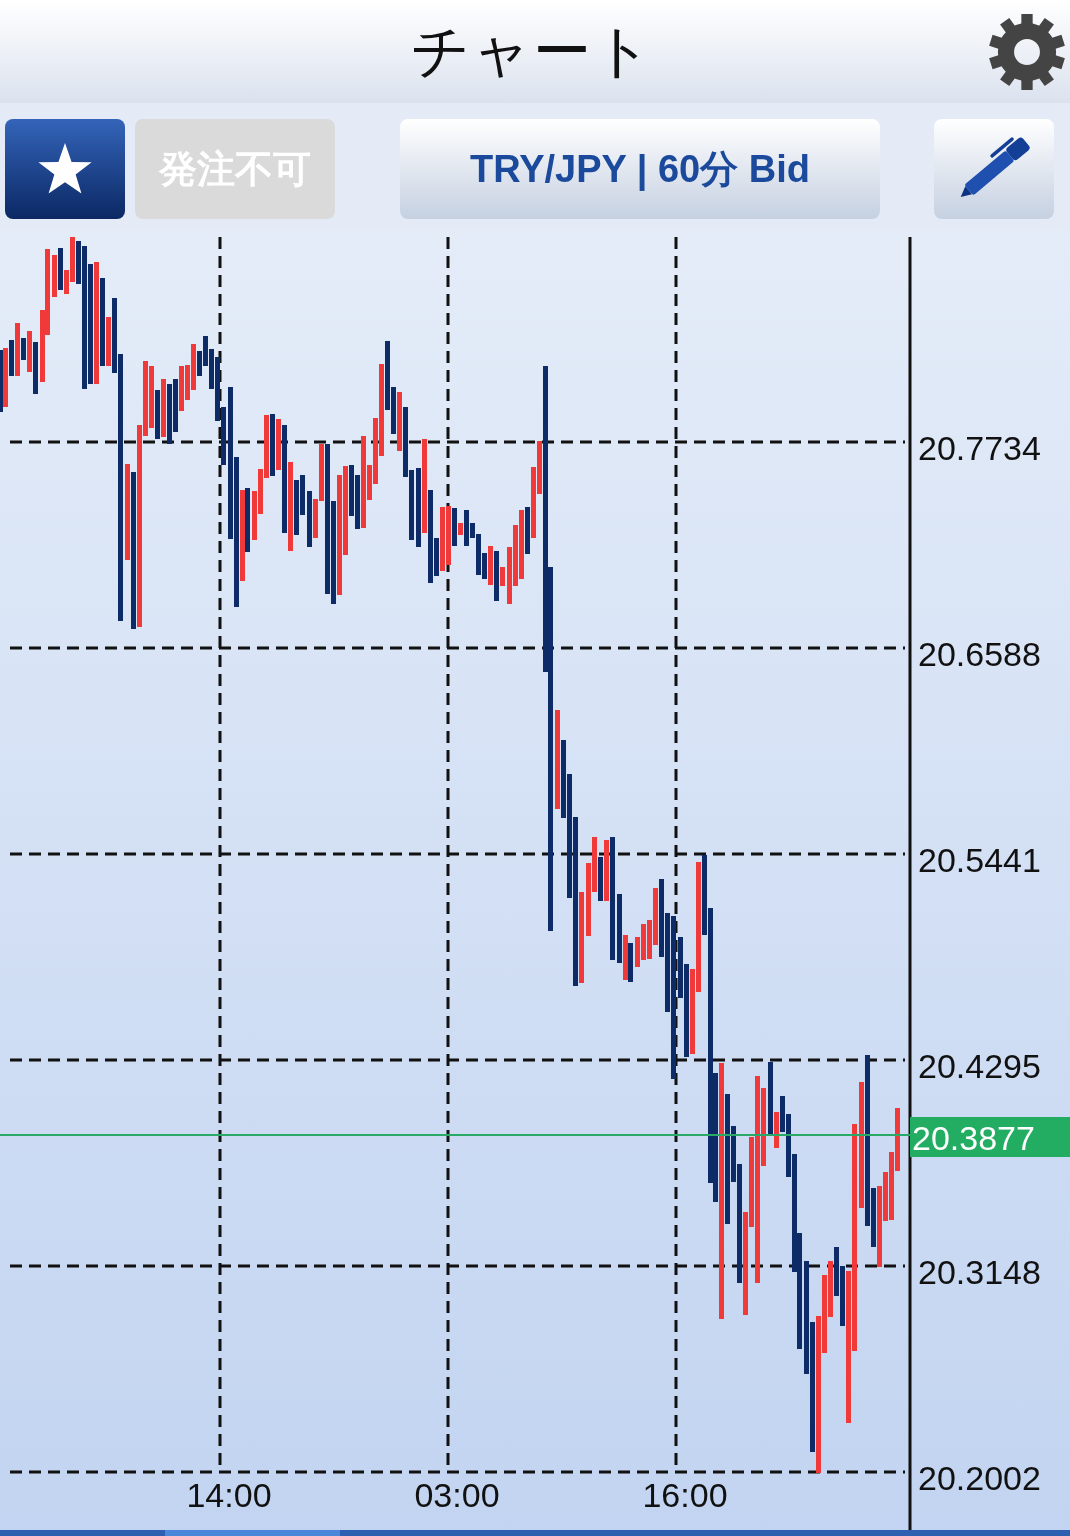 The height and width of the screenshot is (1536, 1070). Describe the element at coordinates (979, 860) in the screenshot. I see `price-label: 20.5441` at that location.